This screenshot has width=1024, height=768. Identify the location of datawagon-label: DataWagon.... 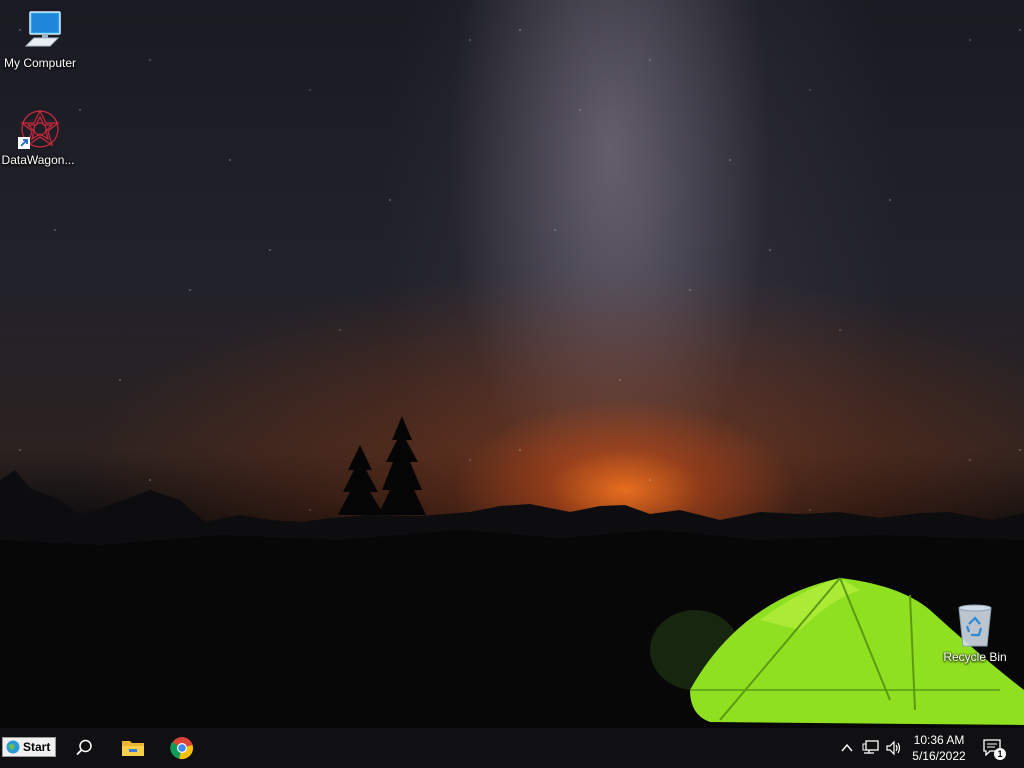
(38, 160).